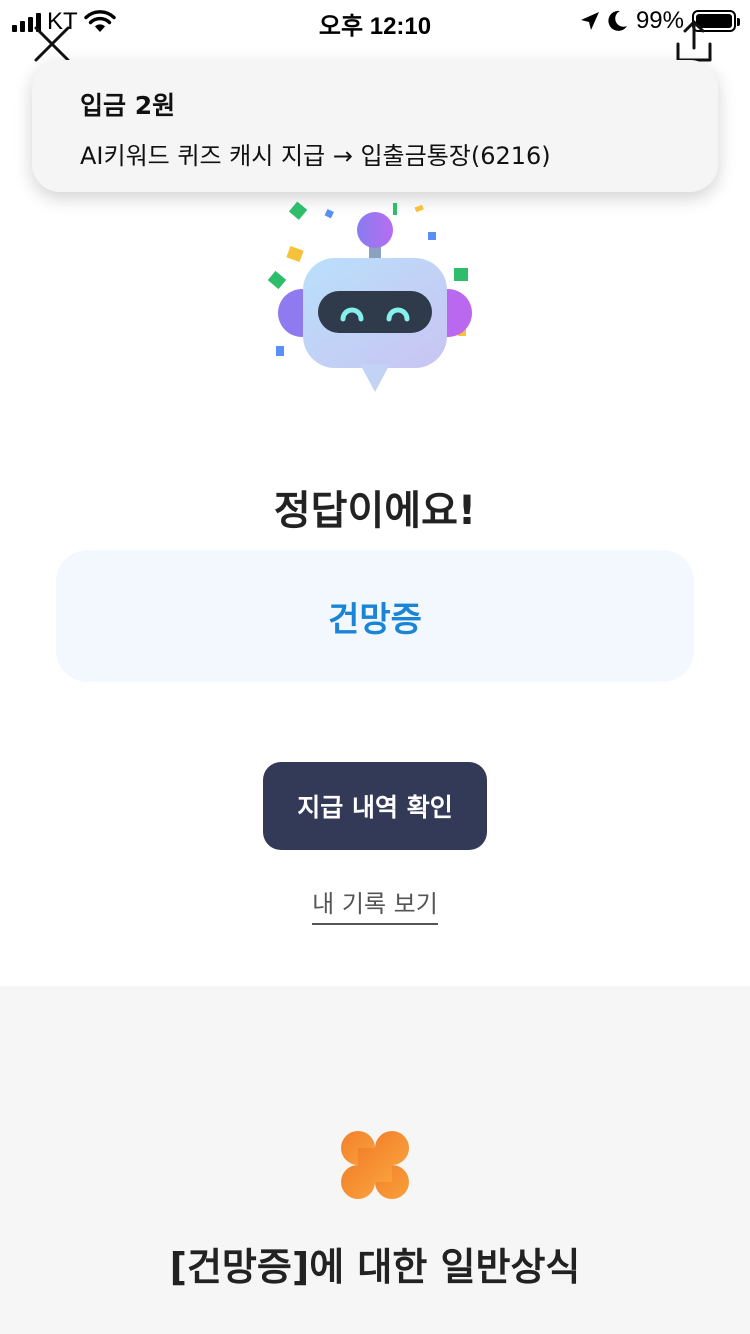 The image size is (750, 1334). Describe the element at coordinates (375, 1267) in the screenshot. I see `knowledge-title: [건망증]에 대한 일반상식` at that location.